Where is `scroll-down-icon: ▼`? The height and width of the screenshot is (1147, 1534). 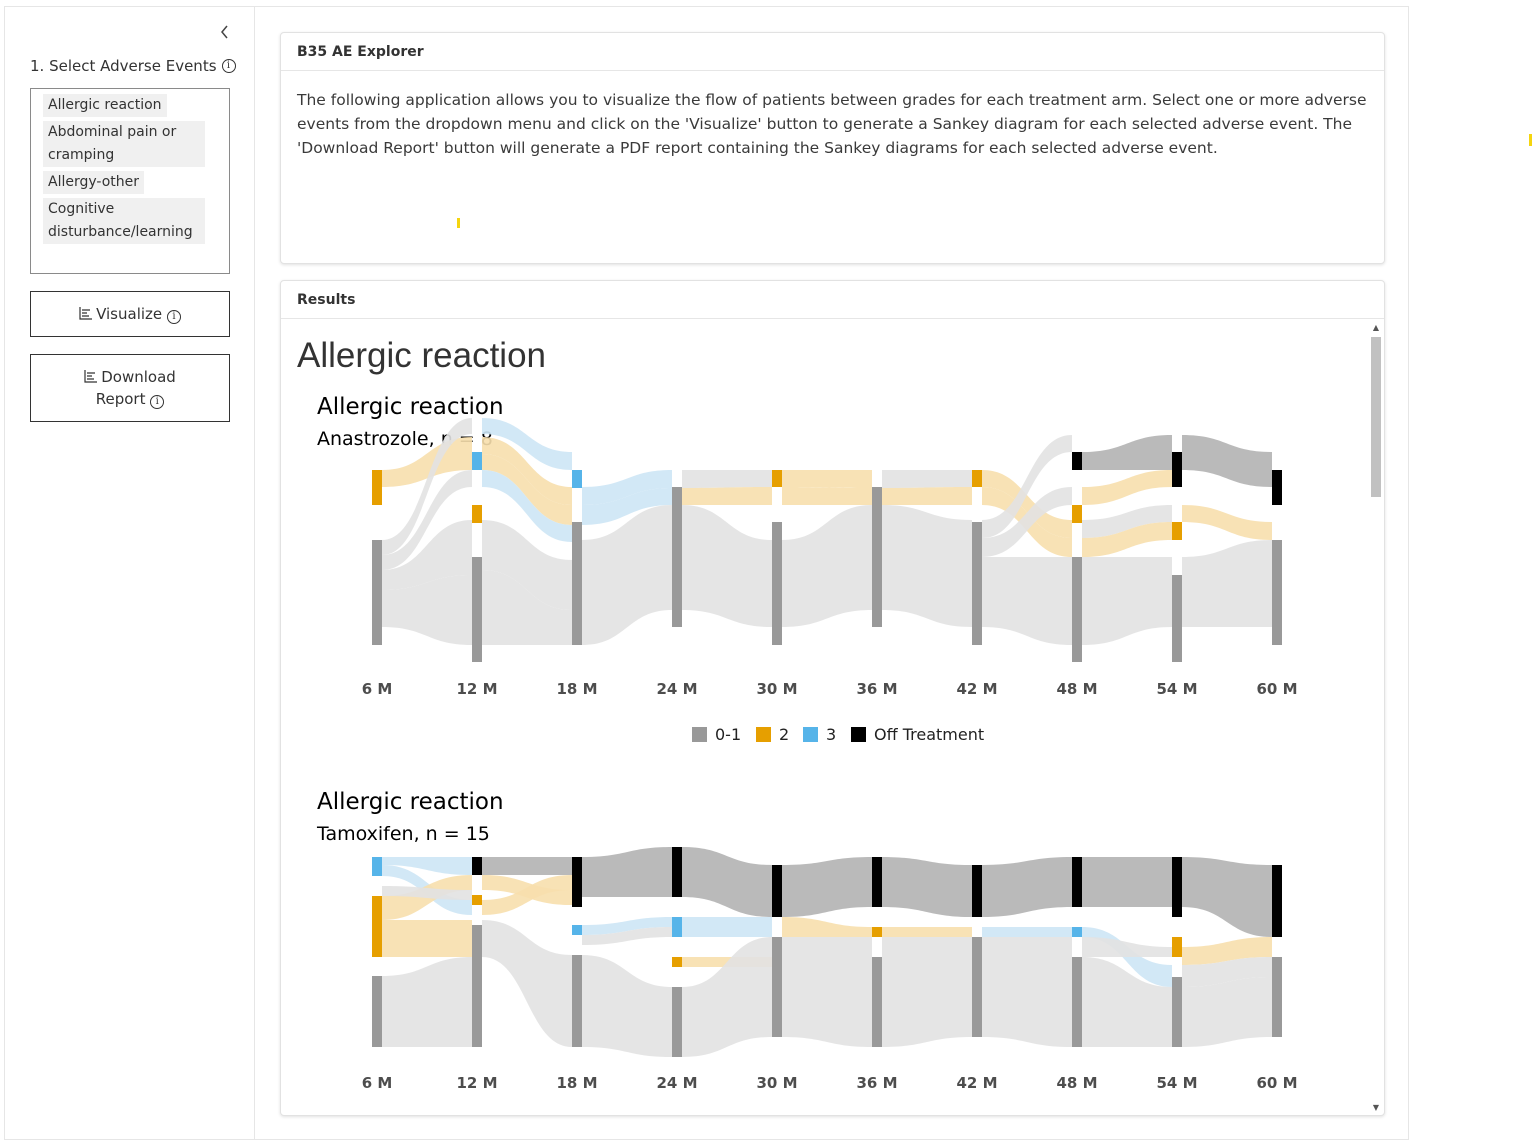
scroll-down-icon: ▼ is located at coordinates (1376, 1108).